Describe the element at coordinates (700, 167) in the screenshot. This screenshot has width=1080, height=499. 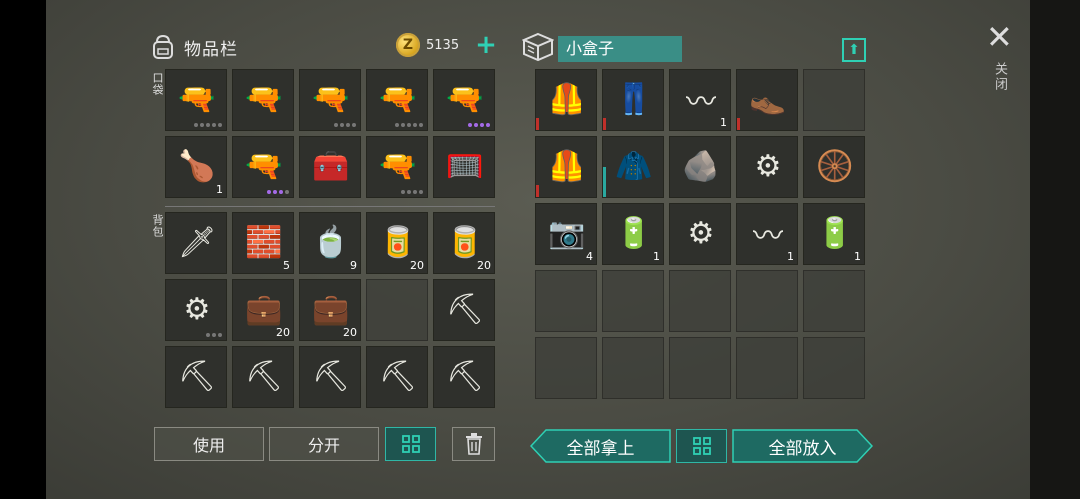
I see `box-slot: 🪨` at that location.